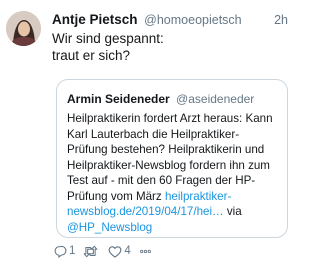 This screenshot has width=320, height=264. I want to click on via-label: via, so click(232, 211).